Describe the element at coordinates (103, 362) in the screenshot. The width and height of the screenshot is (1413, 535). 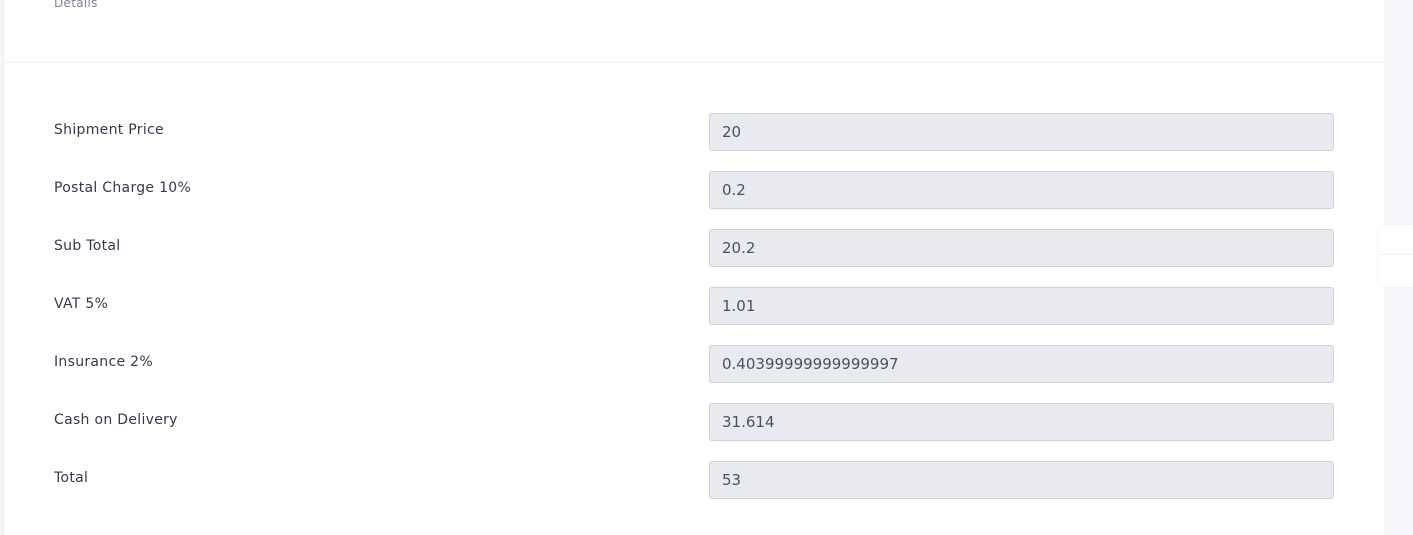
I see `insurance-label: Insurance 2%` at that location.